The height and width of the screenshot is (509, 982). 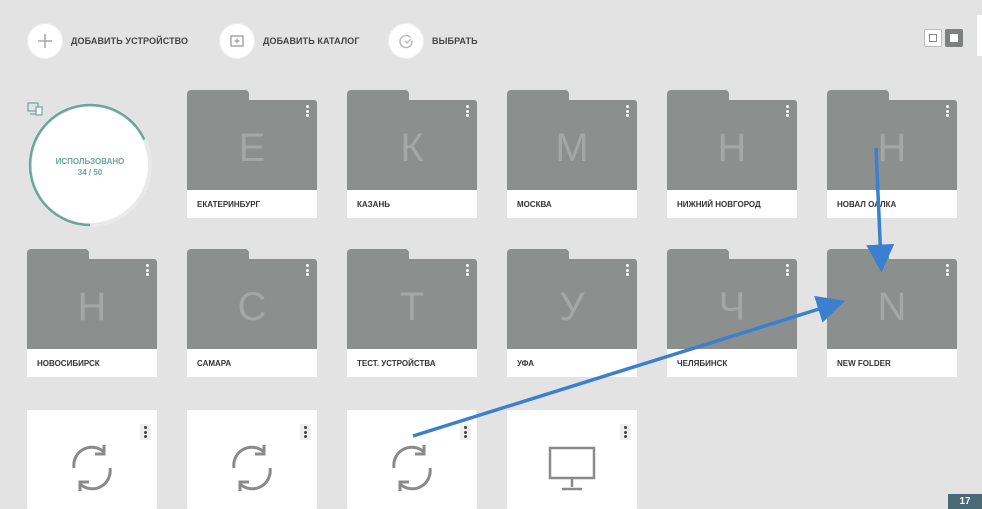 What do you see at coordinates (412, 147) in the screenshot?
I see `folder-letter: К` at bounding box center [412, 147].